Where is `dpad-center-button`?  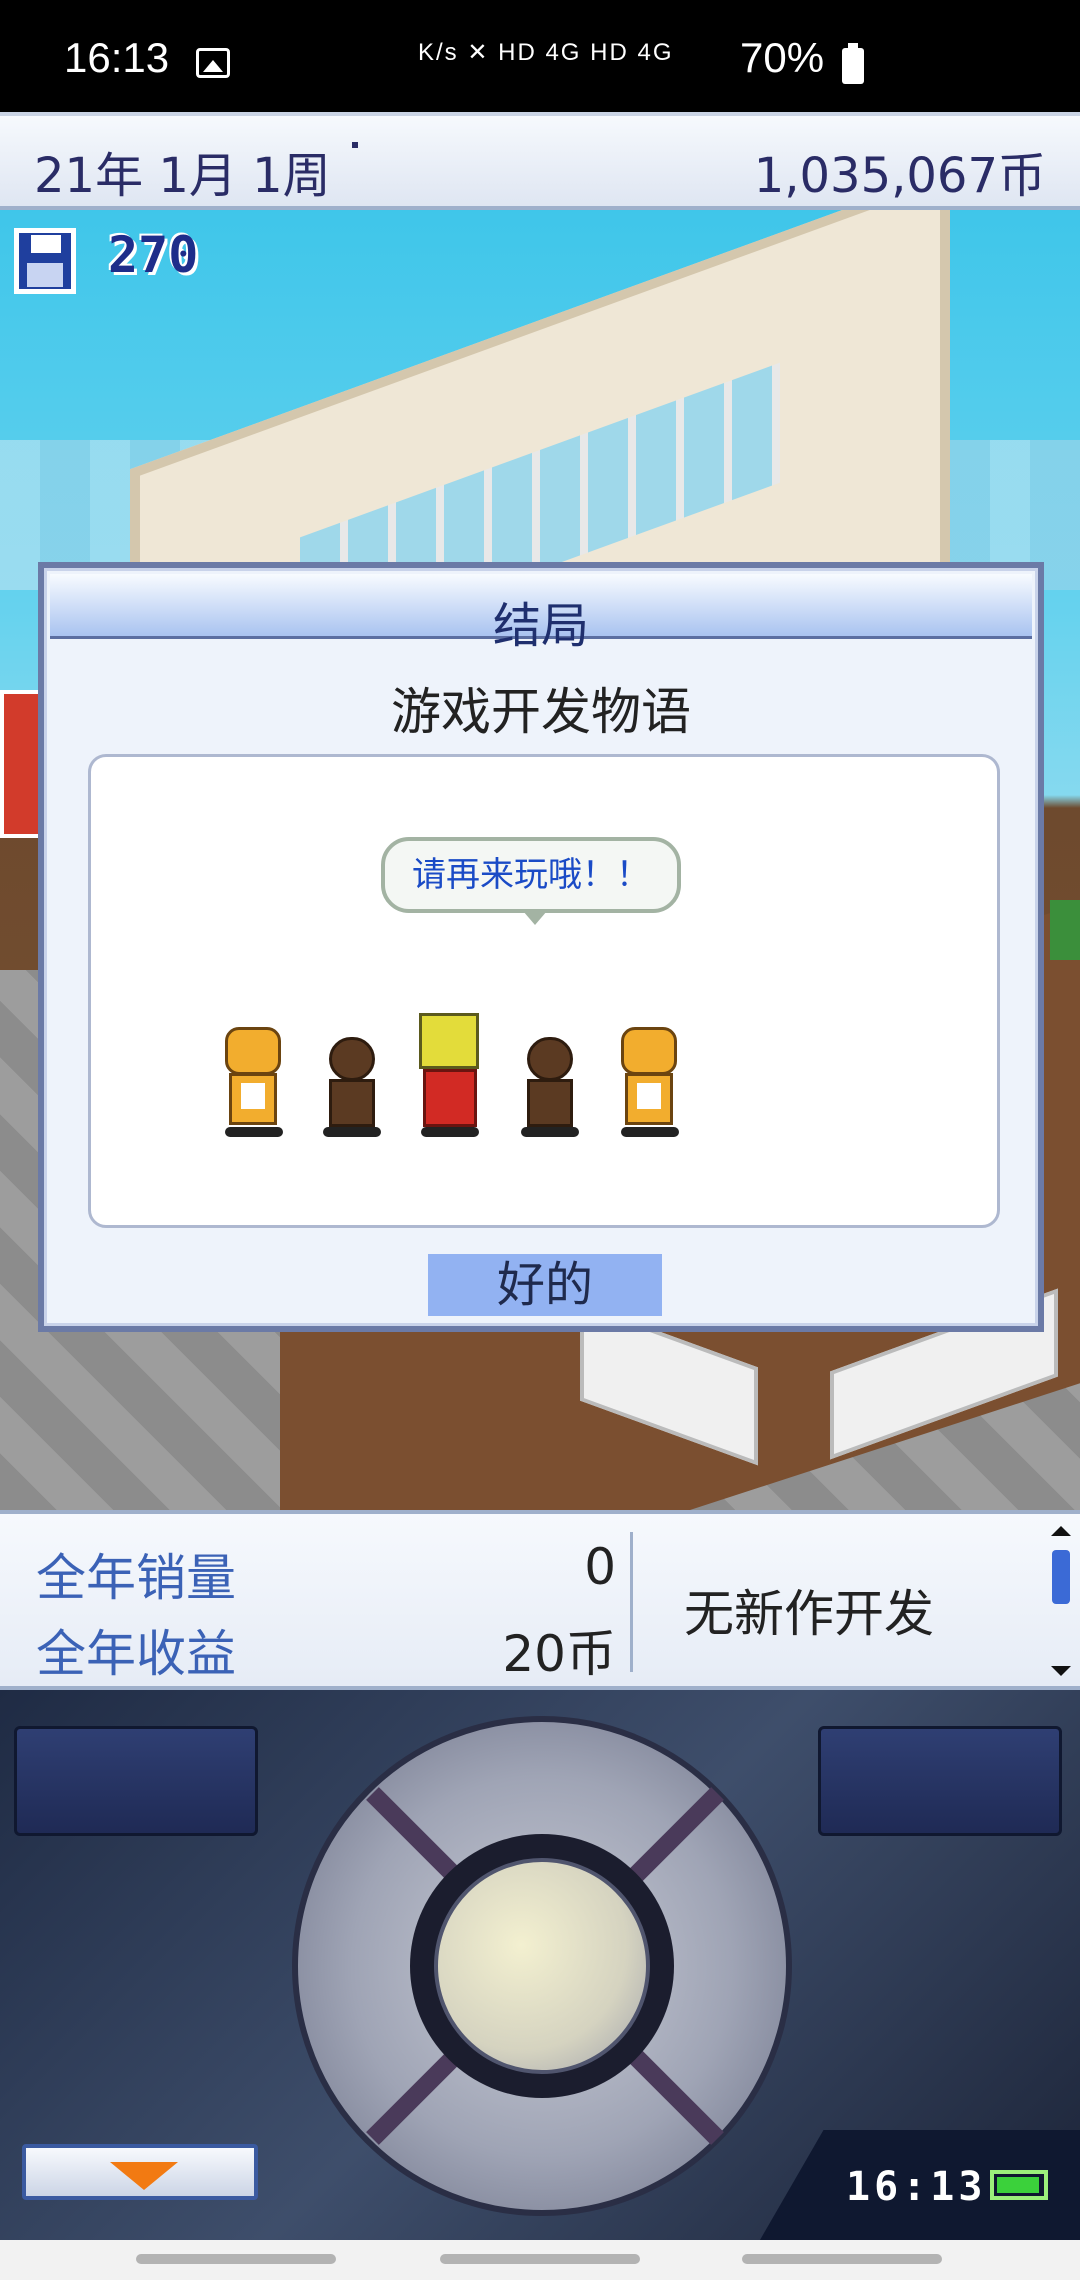
dpad-center-button is located at coordinates (542, 1966).